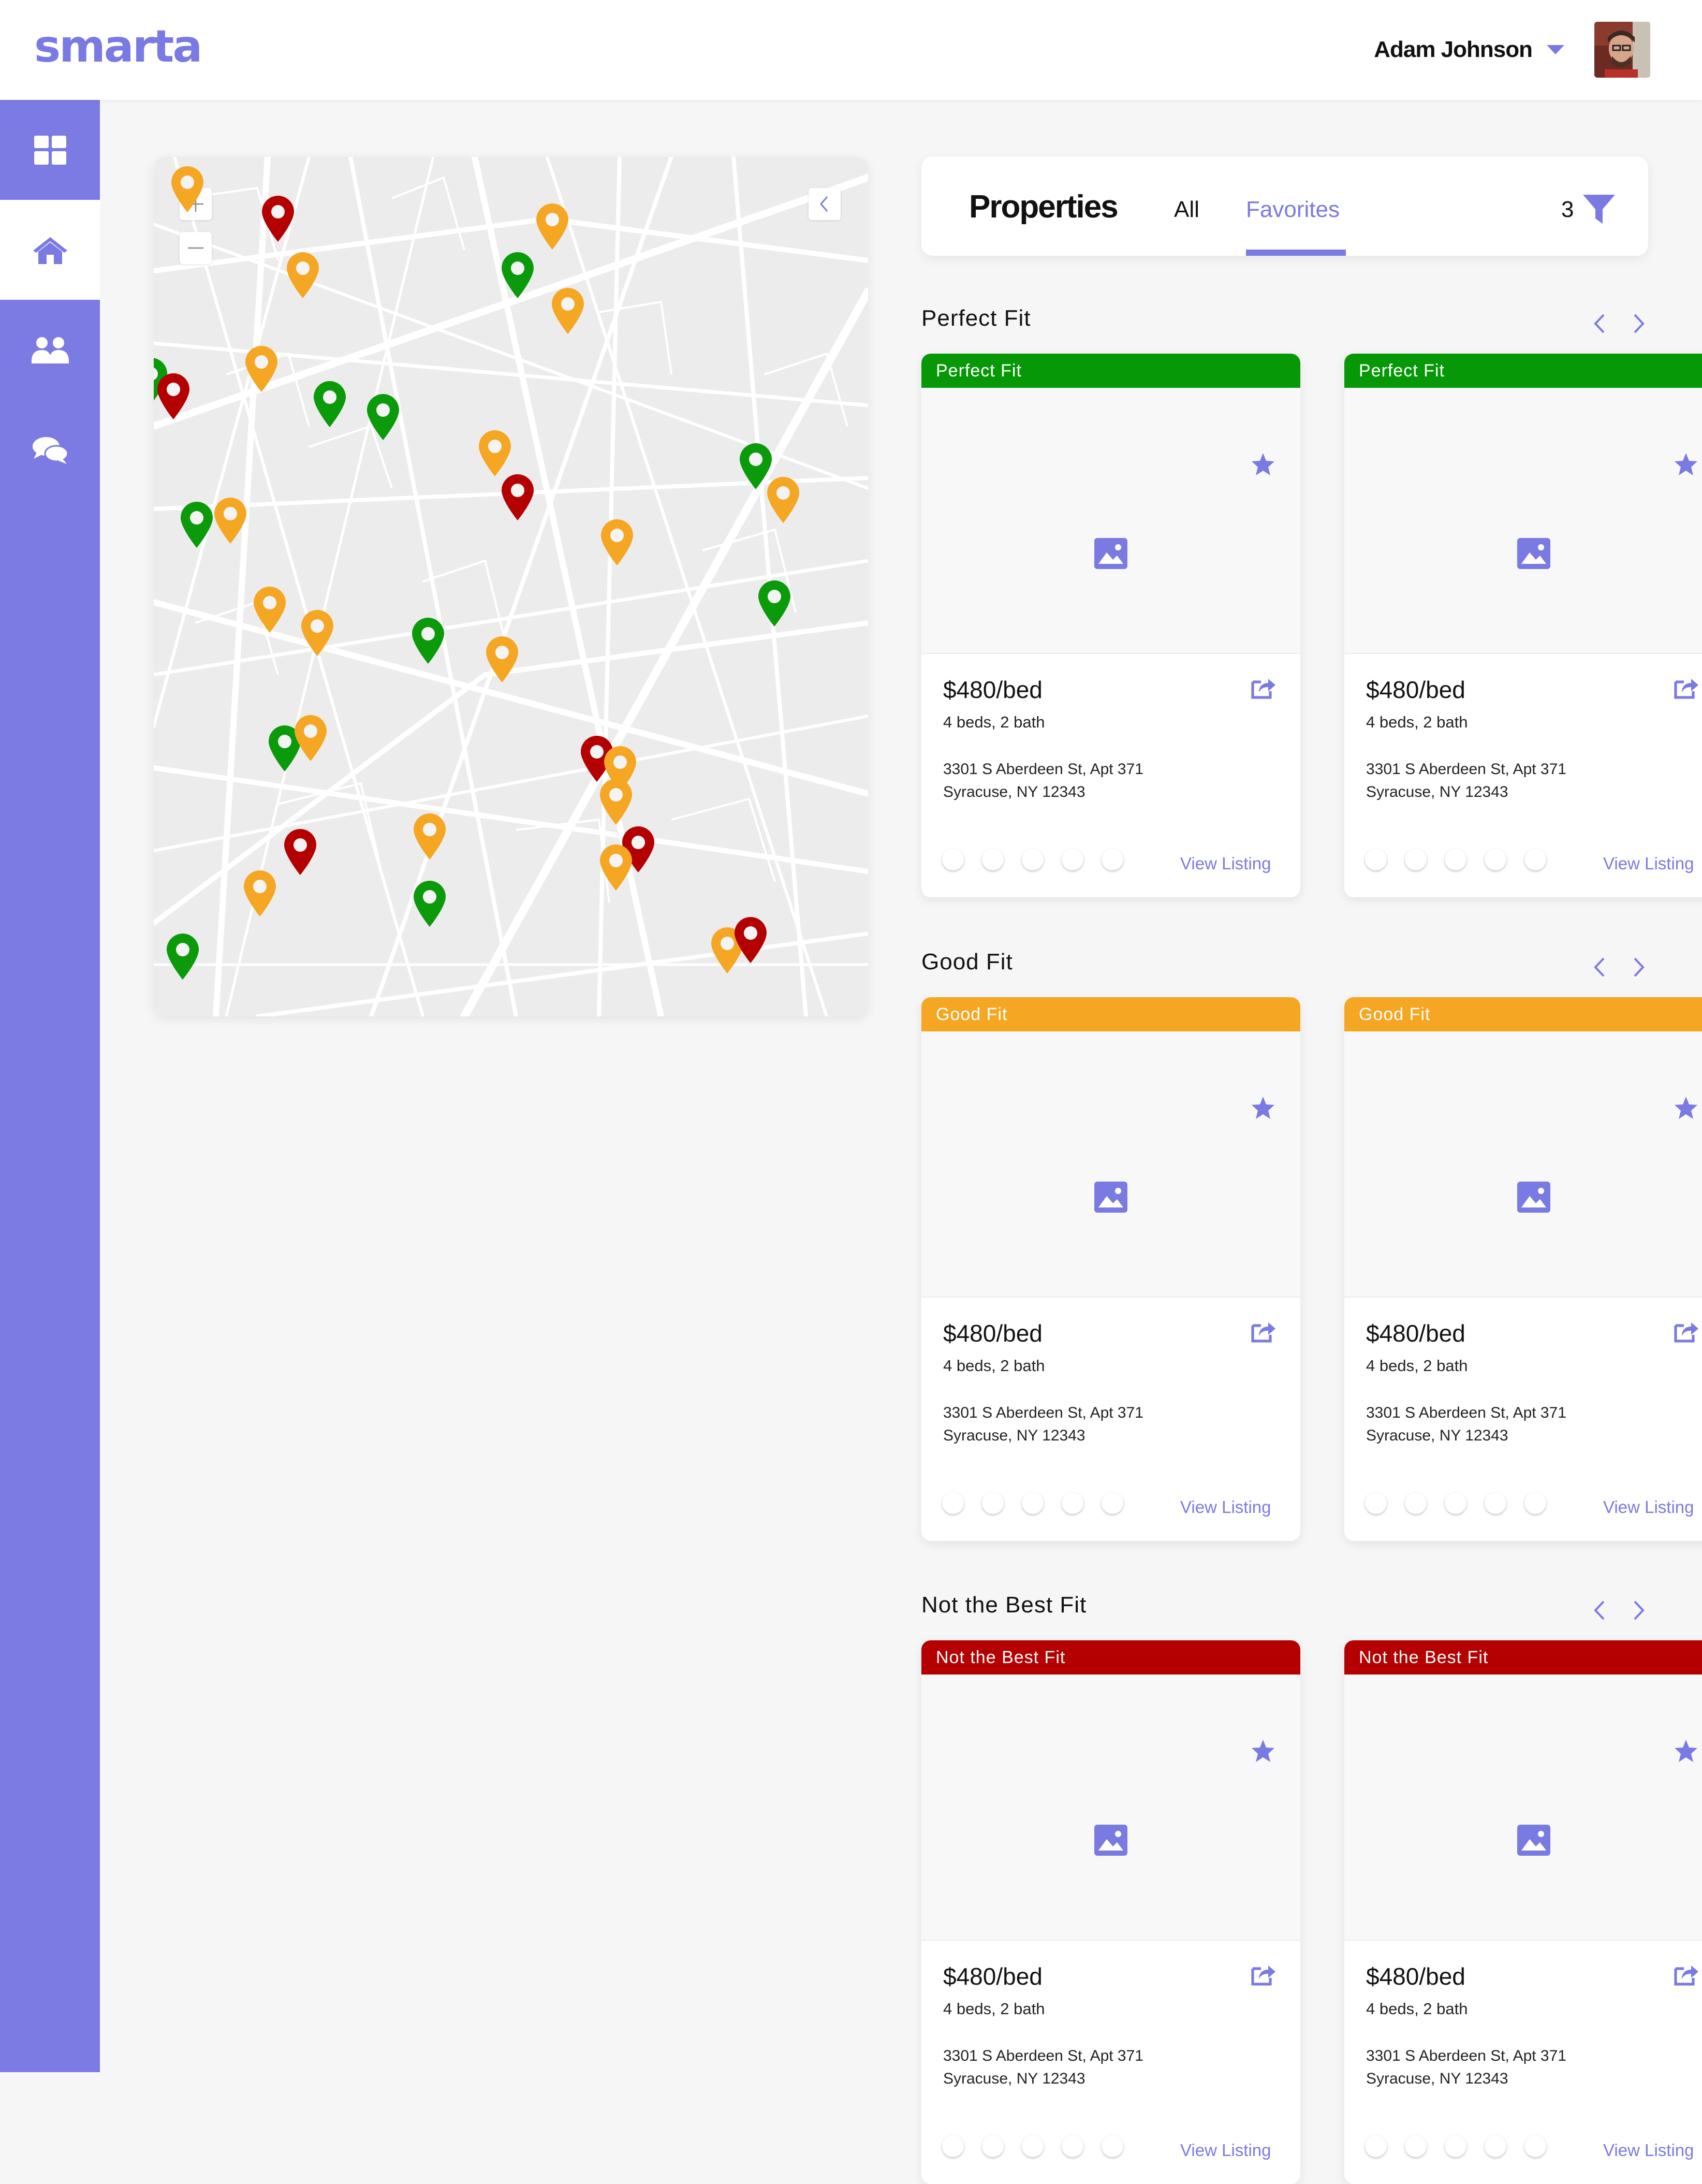  Describe the element at coordinates (1453, 50) in the screenshot. I see `user-name: Adam Johnson` at that location.